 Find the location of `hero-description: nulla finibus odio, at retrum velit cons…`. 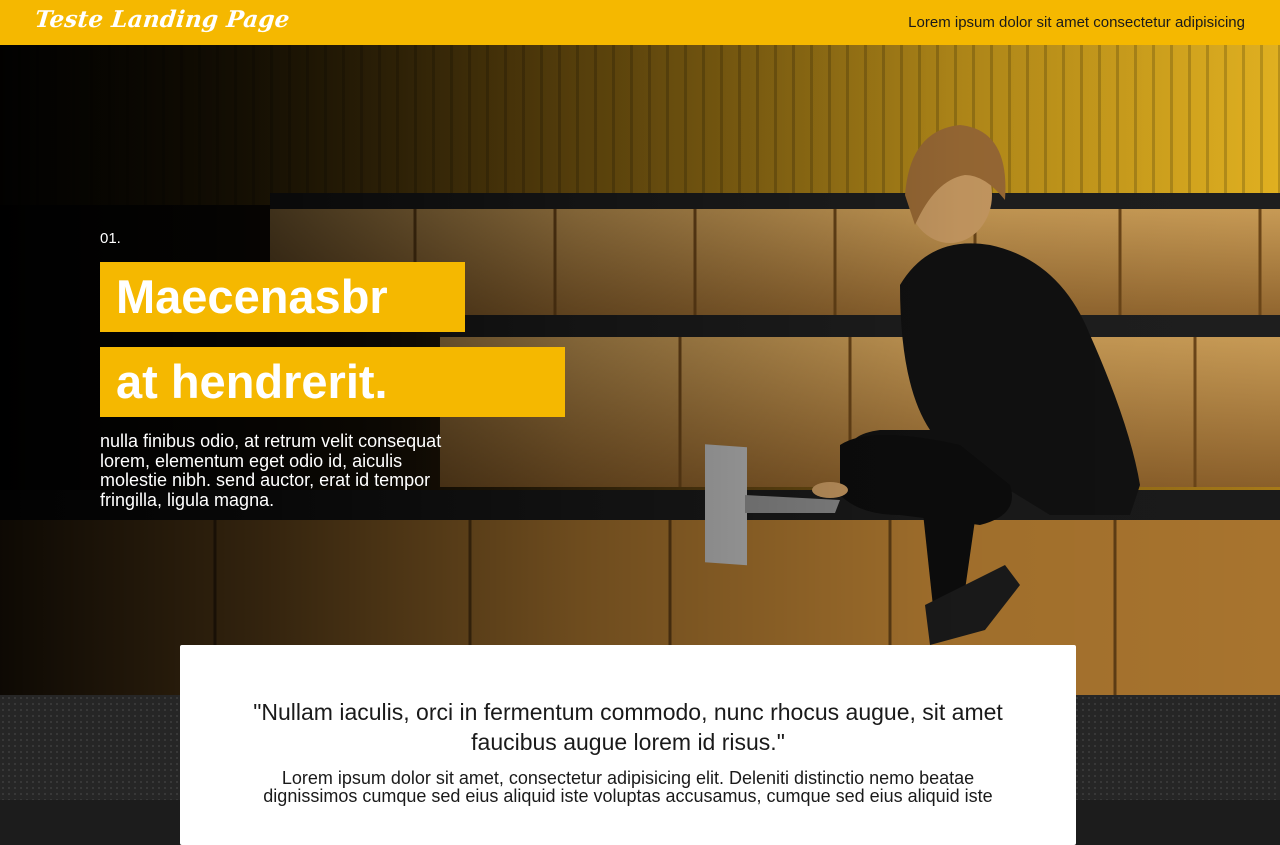

hero-description: nulla finibus odio, at retrum velit cons… is located at coordinates (271, 470).